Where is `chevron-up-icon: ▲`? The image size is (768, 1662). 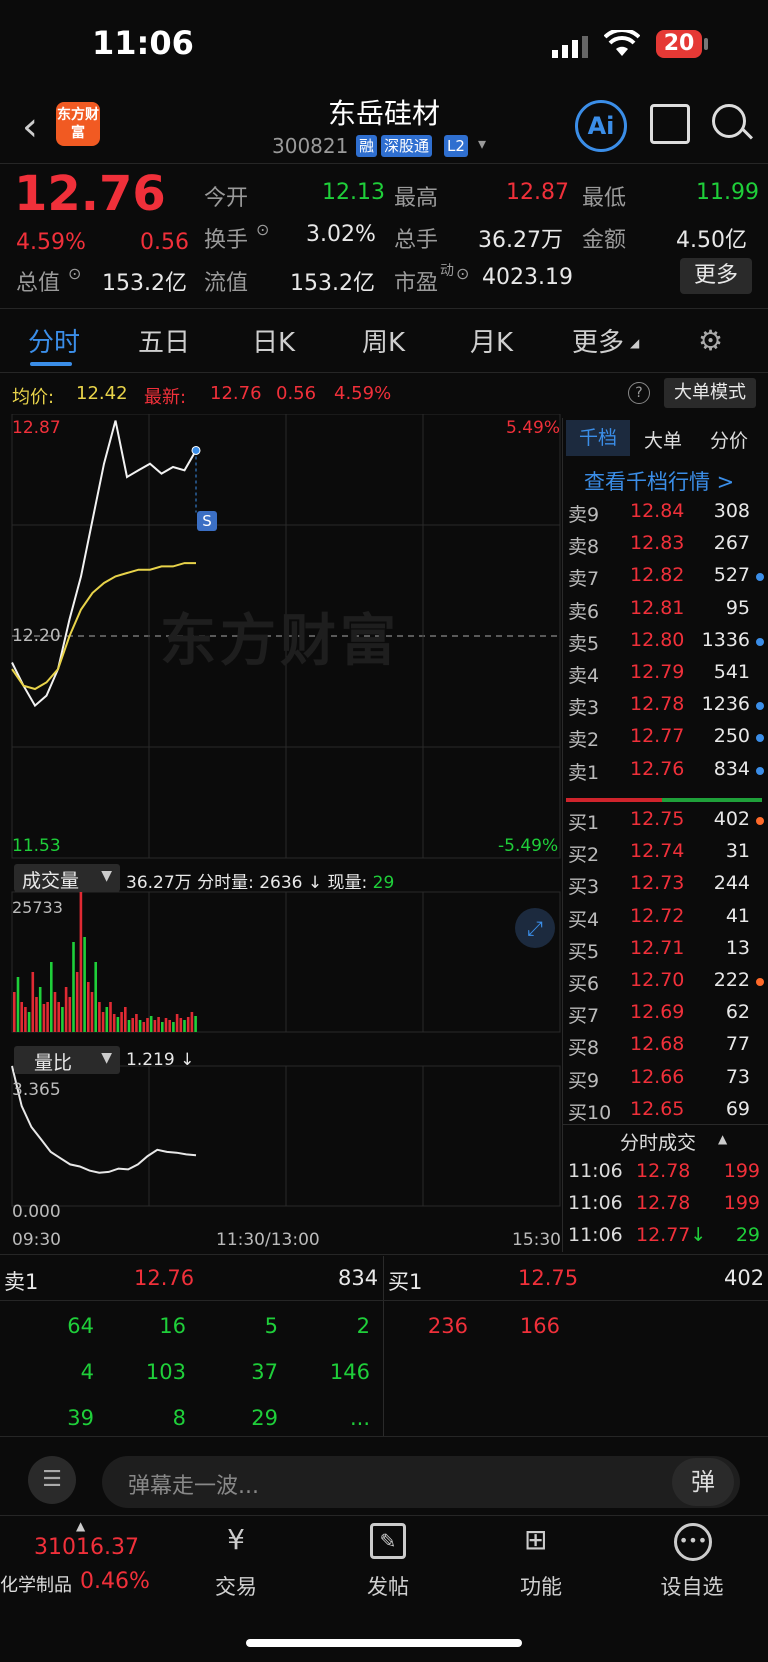 chevron-up-icon: ▲ is located at coordinates (722, 1139).